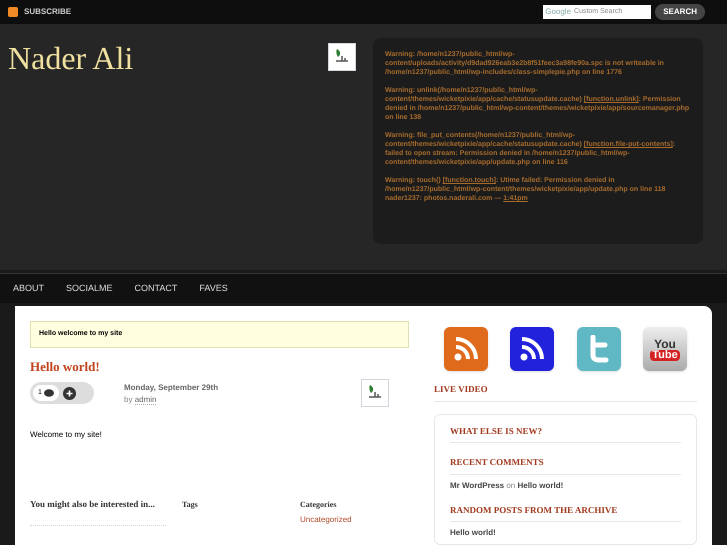 This screenshot has height=545, width=727. Describe the element at coordinates (129, 399) in the screenshot. I see `byline: by` at that location.